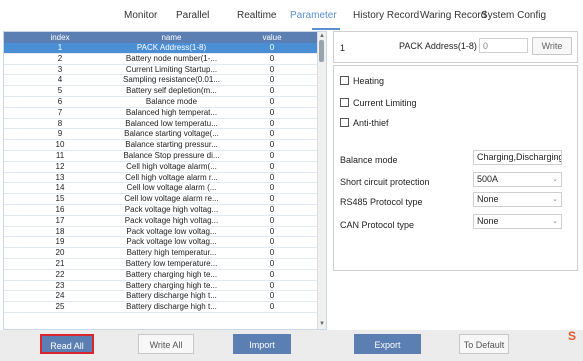 This screenshot has height=361, width=583. I want to click on table-row: 17 Pack voltage high voltag... 0, so click(160, 221).